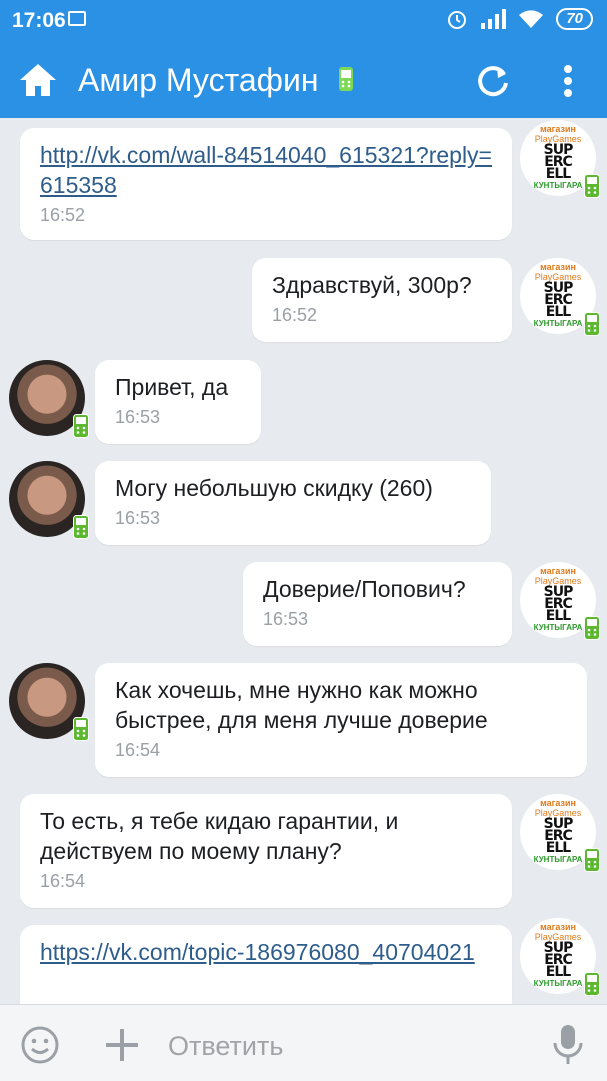 This screenshot has height=1081, width=607. Describe the element at coordinates (178, 402) in the screenshot. I see `message-bubble: Привет, да 16:53` at that location.